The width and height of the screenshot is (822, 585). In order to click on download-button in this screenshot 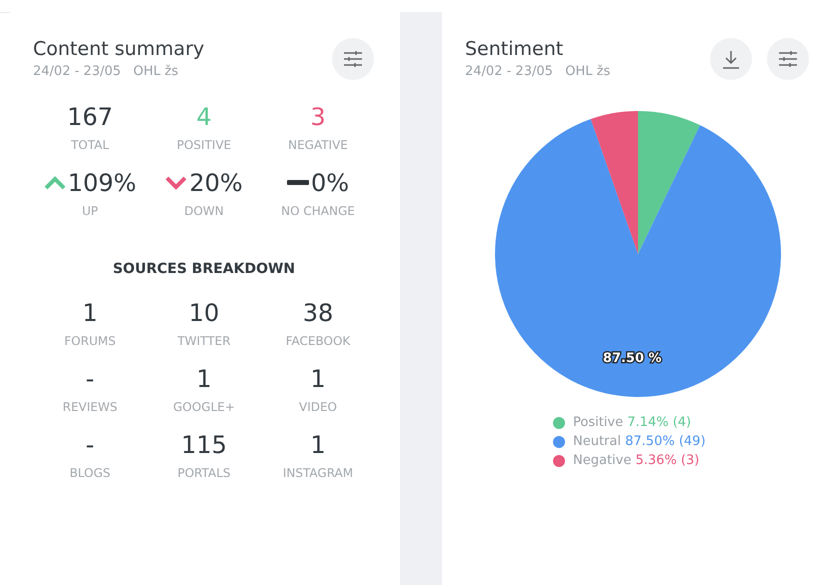, I will do `click(731, 59)`.